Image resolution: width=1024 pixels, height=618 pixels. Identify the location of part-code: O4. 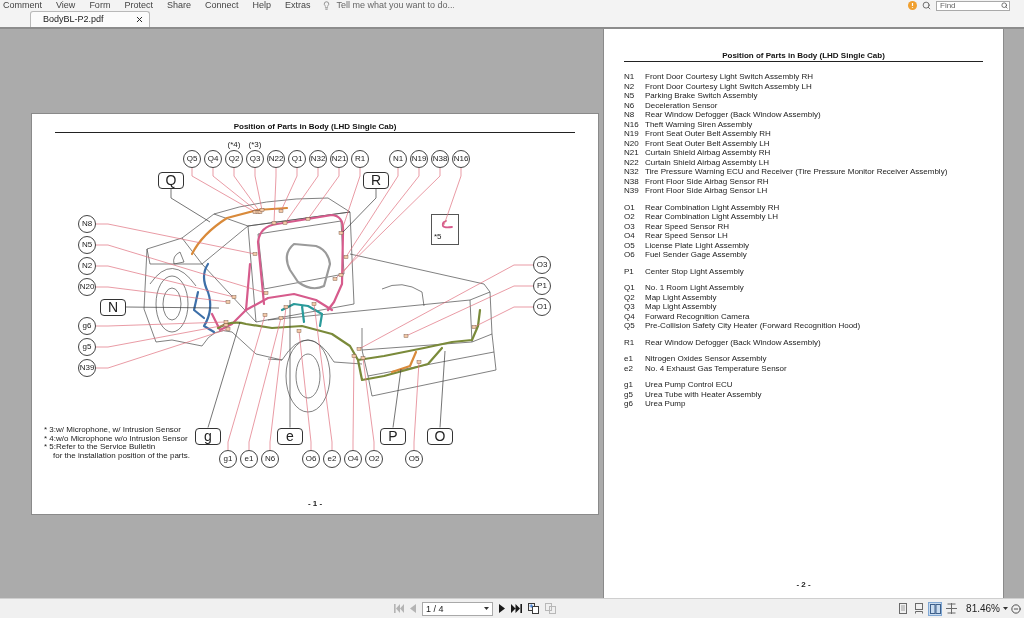
(630, 236).